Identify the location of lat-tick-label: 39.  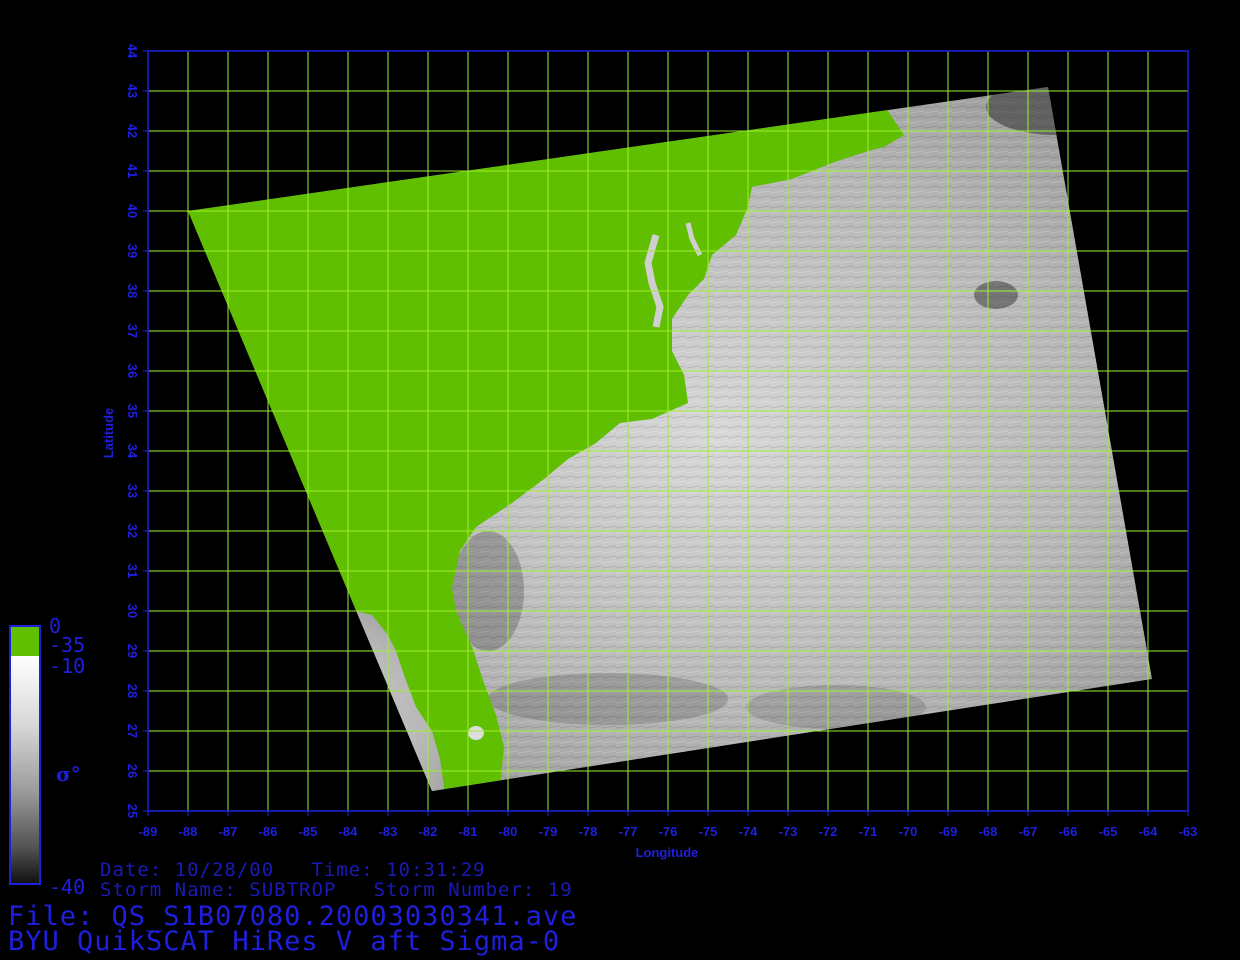
(132, 251).